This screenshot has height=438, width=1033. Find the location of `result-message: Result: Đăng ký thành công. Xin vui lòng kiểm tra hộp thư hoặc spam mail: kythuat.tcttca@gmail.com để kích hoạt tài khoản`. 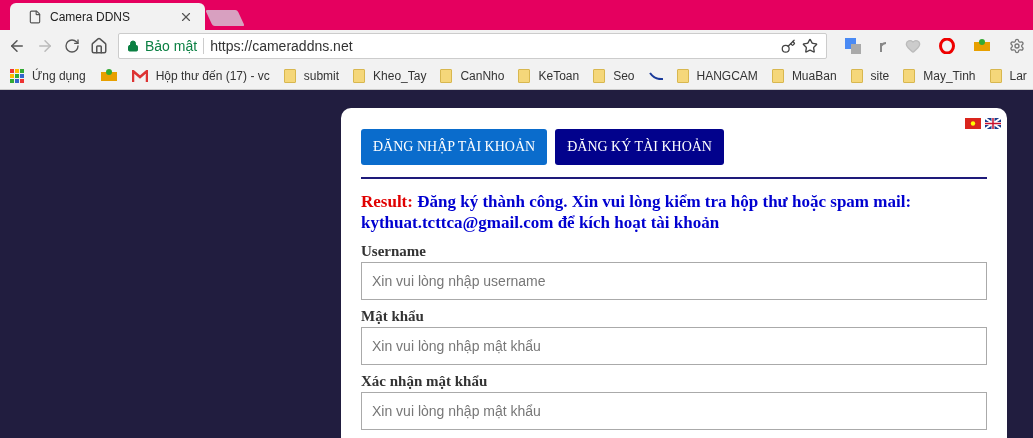

result-message: Result: Đăng ký thành công. Xin vui lòng kiểm tra hộp thư hoặc spam mail: kythuat.tcttca@gmail.com để kích hoạt tài khoản is located at coordinates (637, 212).